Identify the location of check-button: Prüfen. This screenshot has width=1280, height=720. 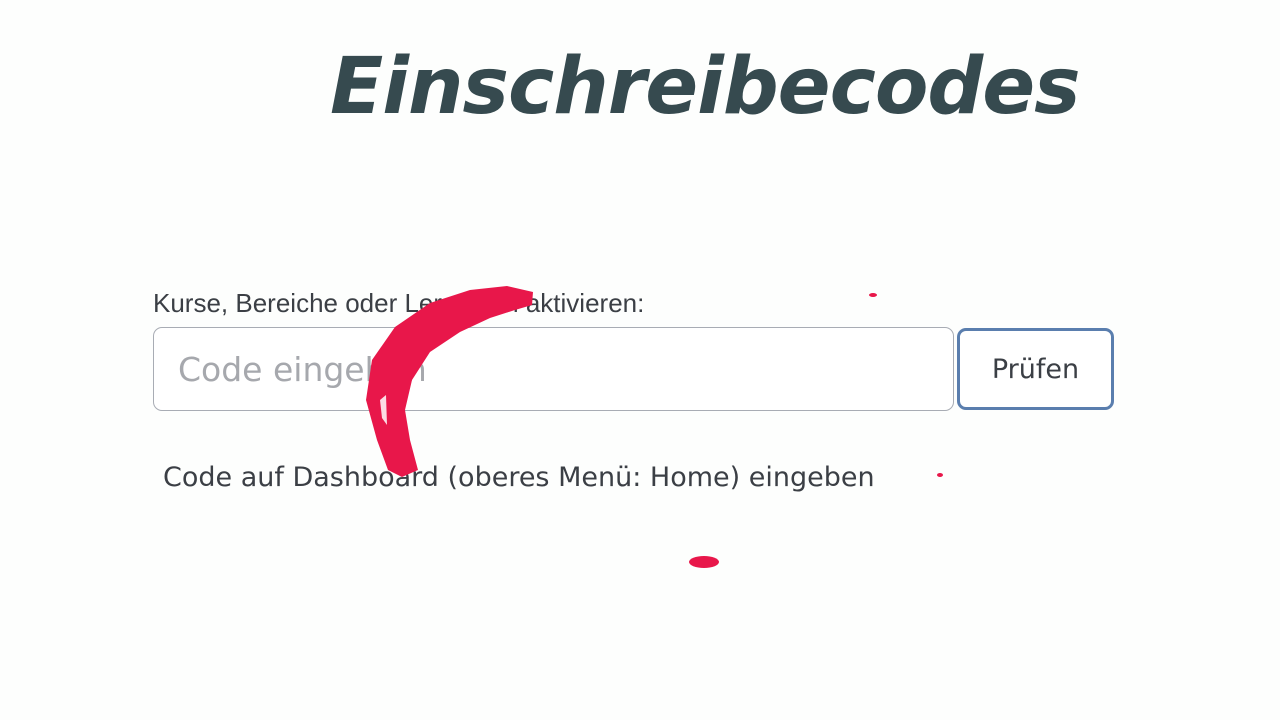
(1035, 369).